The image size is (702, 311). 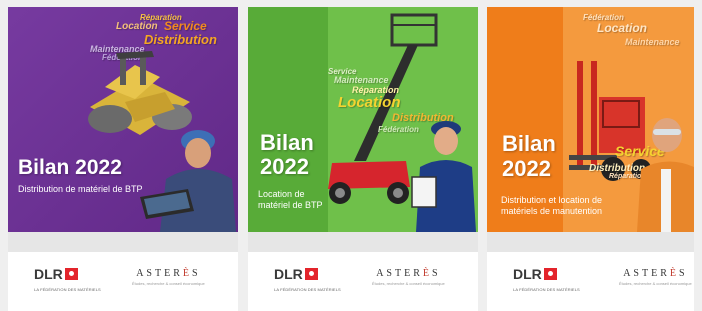 I want to click on cover-subtitle-line2: matériel de BTP, so click(x=290, y=205).